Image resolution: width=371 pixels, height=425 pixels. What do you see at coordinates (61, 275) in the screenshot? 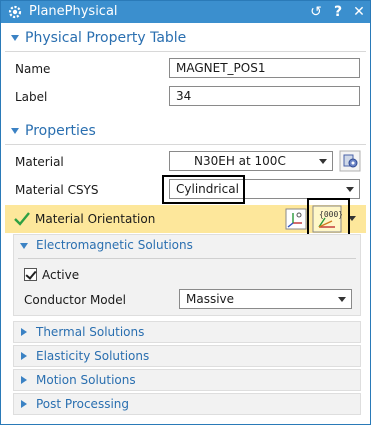
I see `active-label: Active` at bounding box center [61, 275].